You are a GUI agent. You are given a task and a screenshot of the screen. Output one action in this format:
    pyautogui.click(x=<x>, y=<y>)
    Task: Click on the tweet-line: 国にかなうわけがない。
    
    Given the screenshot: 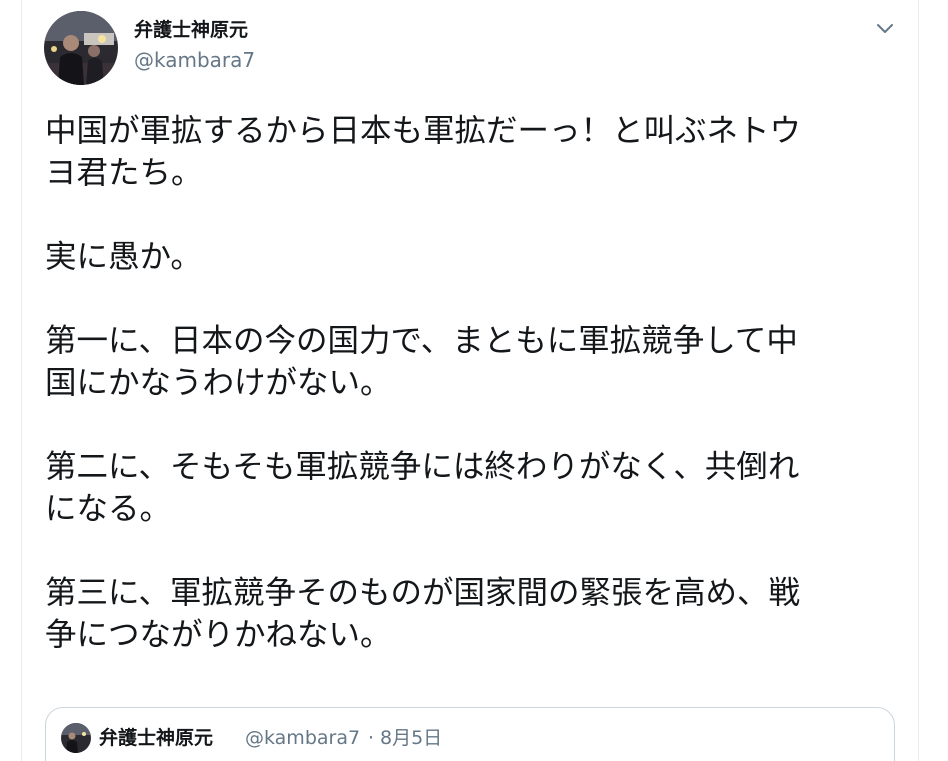 What is the action you would take?
    pyautogui.click(x=218, y=383)
    